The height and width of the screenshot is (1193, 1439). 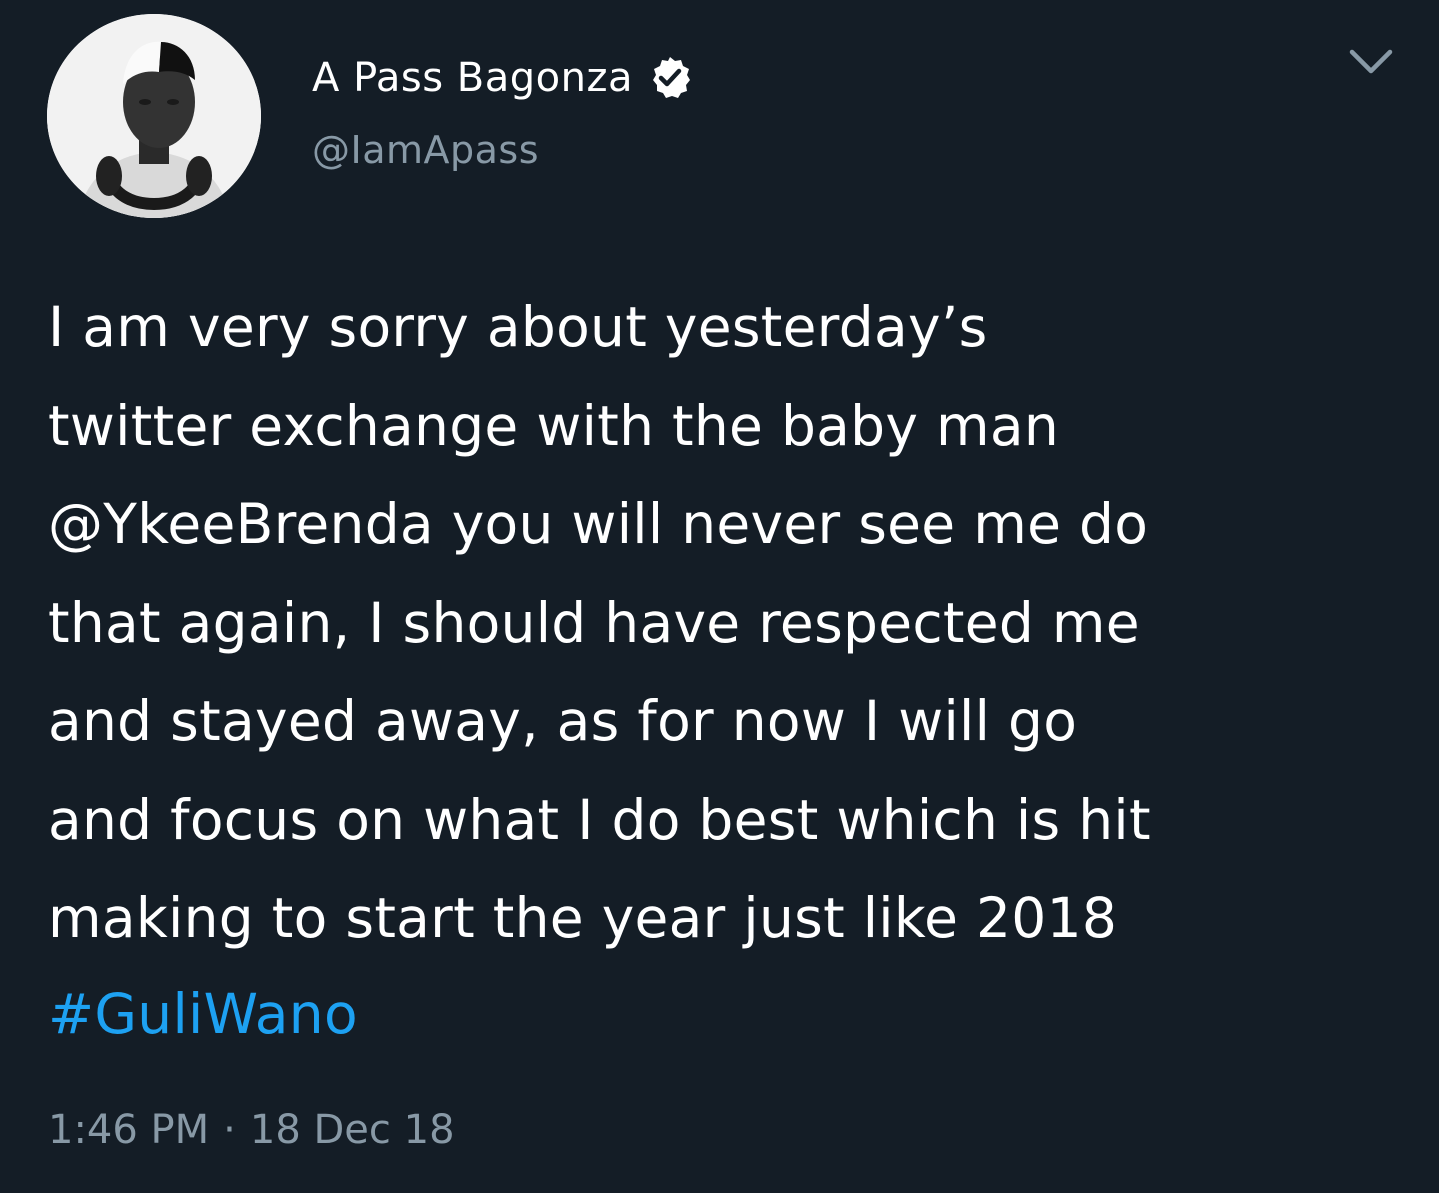 What do you see at coordinates (352, 1130) in the screenshot?
I see `tweet-date: 18 Dec 18` at bounding box center [352, 1130].